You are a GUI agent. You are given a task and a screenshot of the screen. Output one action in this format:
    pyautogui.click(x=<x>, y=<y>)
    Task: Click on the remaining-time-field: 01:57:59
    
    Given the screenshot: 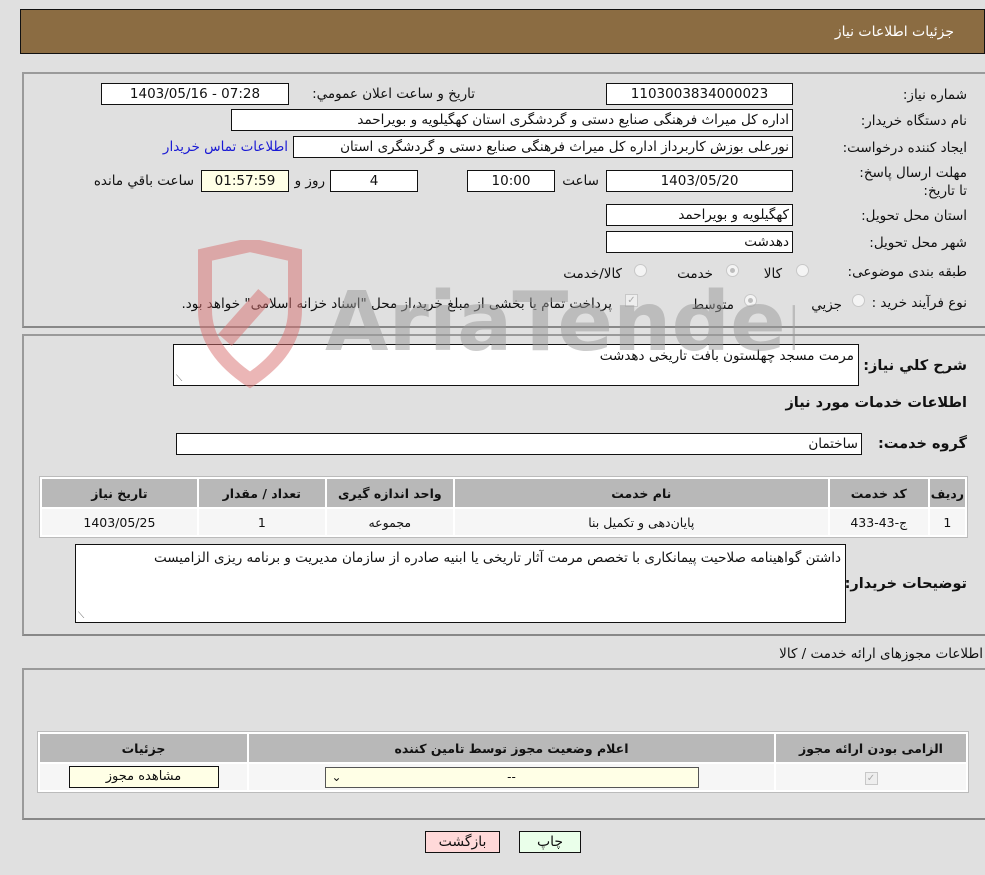 What is the action you would take?
    pyautogui.click(x=245, y=181)
    